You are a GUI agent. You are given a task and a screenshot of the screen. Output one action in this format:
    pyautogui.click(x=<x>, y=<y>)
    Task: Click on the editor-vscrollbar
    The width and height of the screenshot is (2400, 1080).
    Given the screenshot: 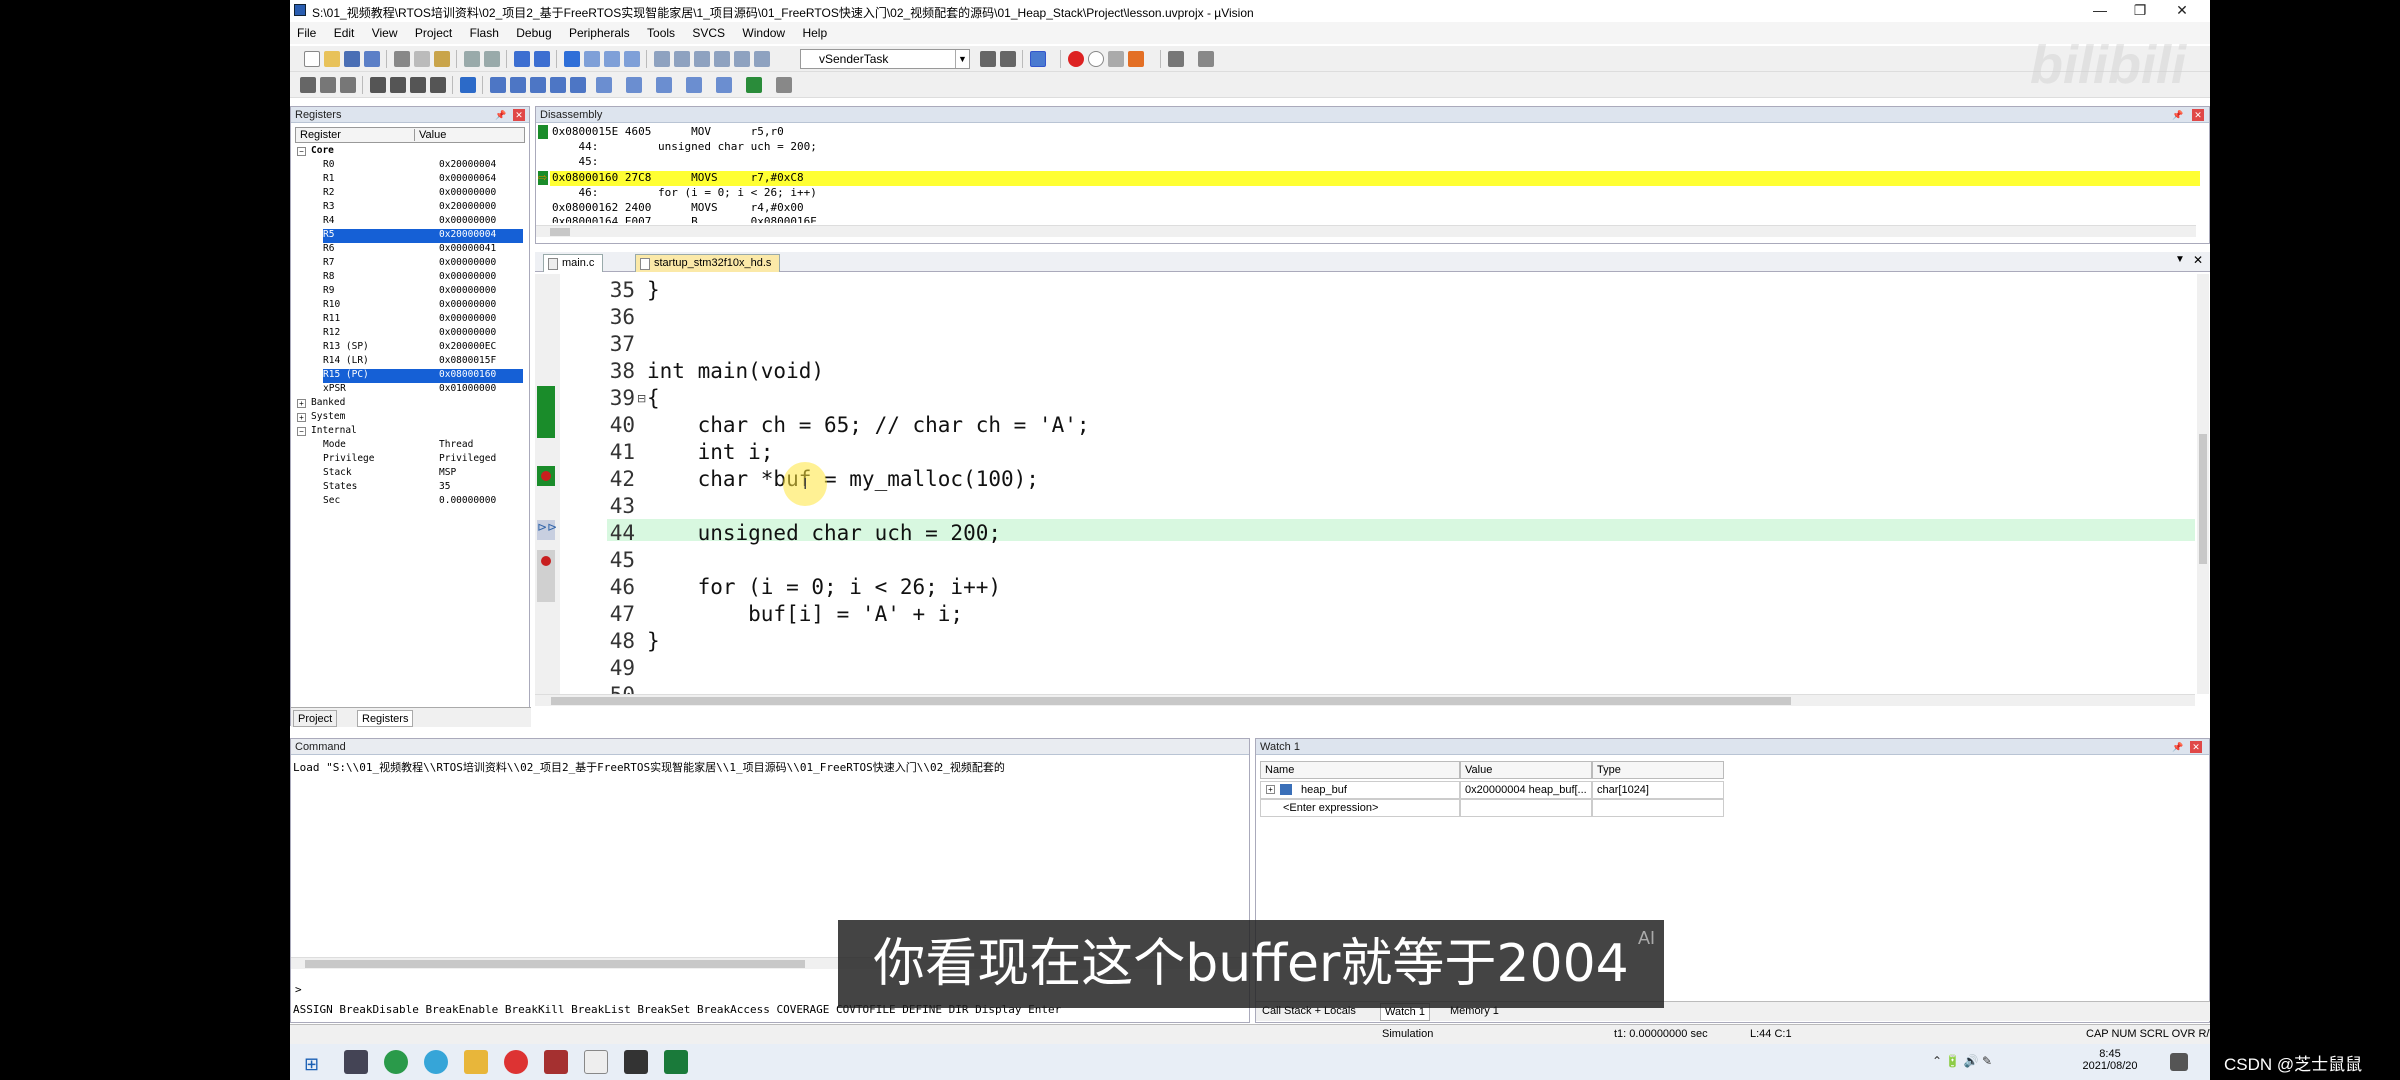 What is the action you would take?
    pyautogui.click(x=2203, y=484)
    